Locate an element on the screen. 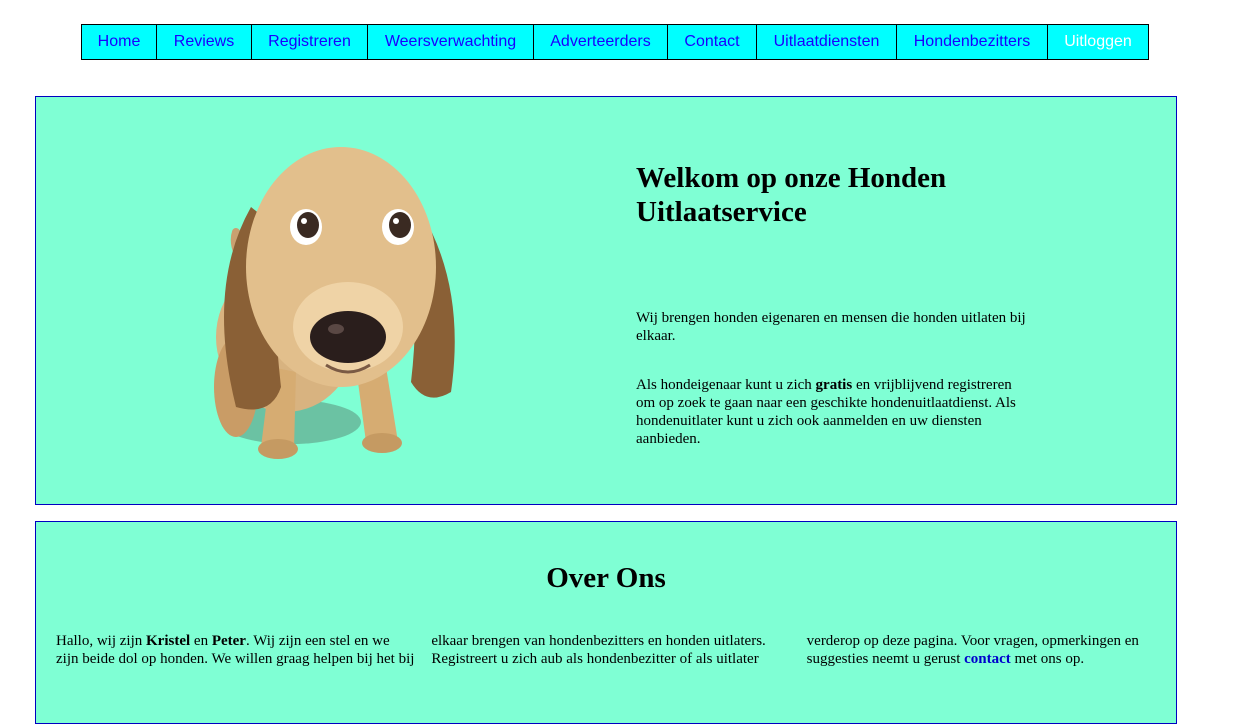 The width and height of the screenshot is (1235, 726). hero-title: Welkom op onze Honden Uitlaatservice is located at coordinates (791, 195).